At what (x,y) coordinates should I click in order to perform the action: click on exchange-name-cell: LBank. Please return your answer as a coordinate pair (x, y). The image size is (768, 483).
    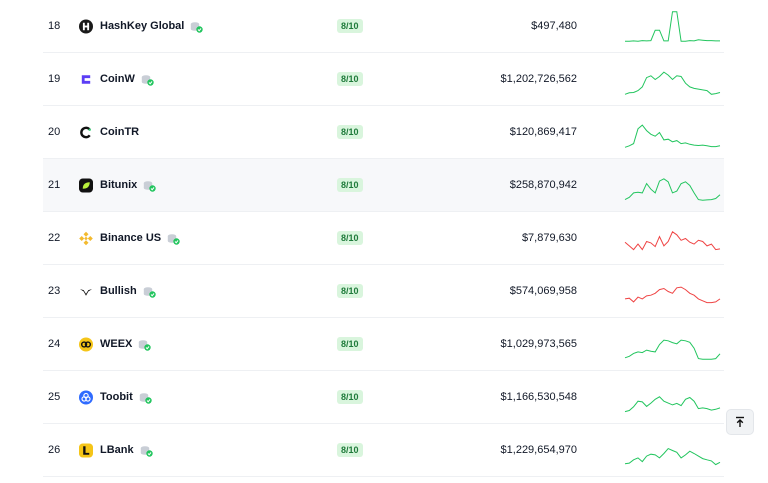
    Looking at the image, I should click on (116, 450).